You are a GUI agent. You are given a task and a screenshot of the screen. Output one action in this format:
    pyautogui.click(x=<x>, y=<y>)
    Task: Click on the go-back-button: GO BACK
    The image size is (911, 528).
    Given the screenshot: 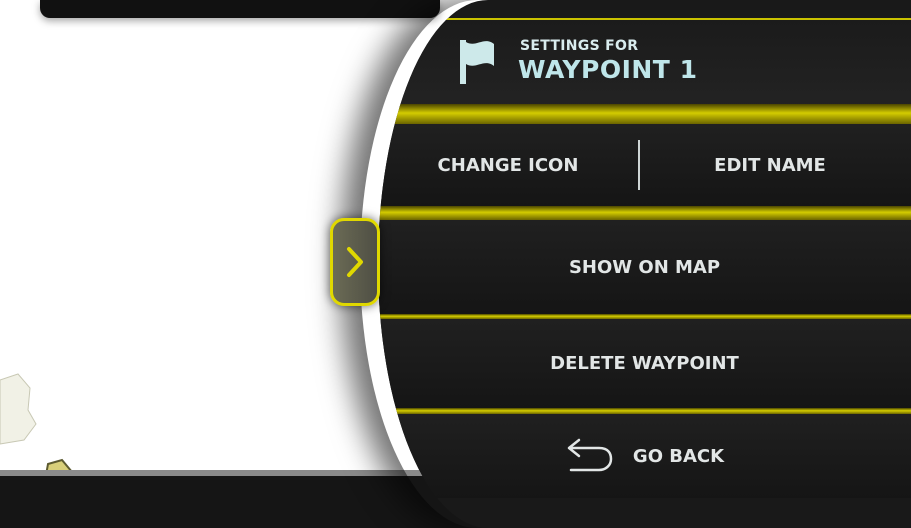 What is the action you would take?
    pyautogui.click(x=644, y=456)
    